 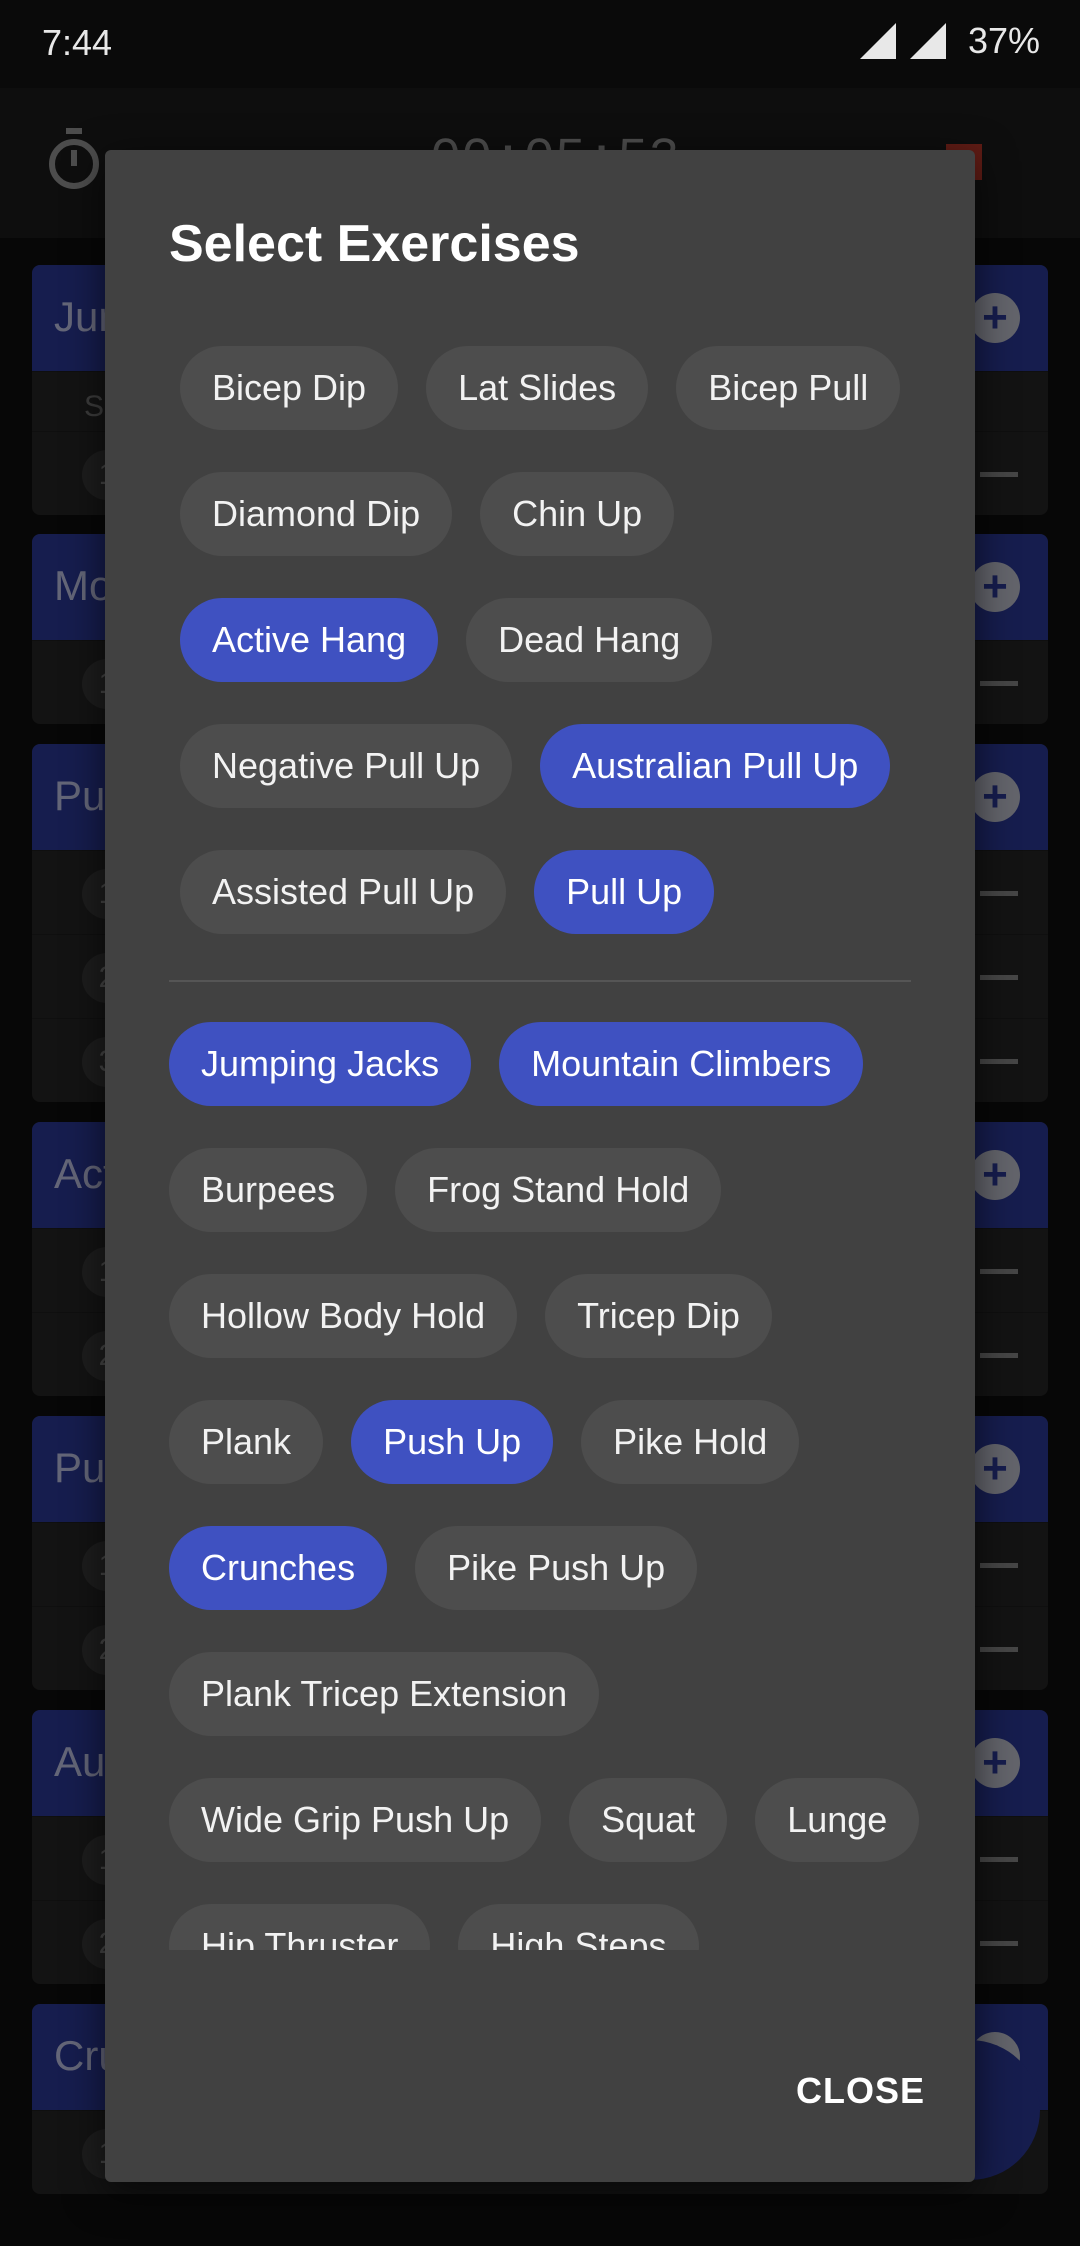 What do you see at coordinates (320, 1064) in the screenshot?
I see `exercise-chip: Jumping Jacks` at bounding box center [320, 1064].